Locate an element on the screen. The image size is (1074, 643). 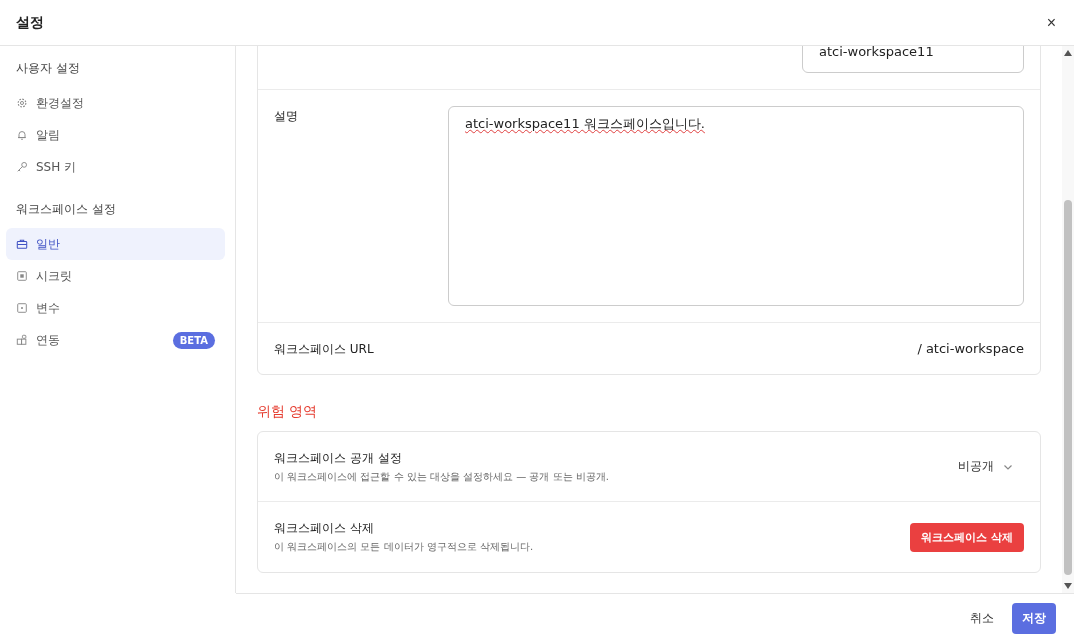
setting-description: 이 워크스페이스에 접근할 수 있는 대상을 설정하세요 — 공개 또는 비공개. is located at coordinates (441, 476).